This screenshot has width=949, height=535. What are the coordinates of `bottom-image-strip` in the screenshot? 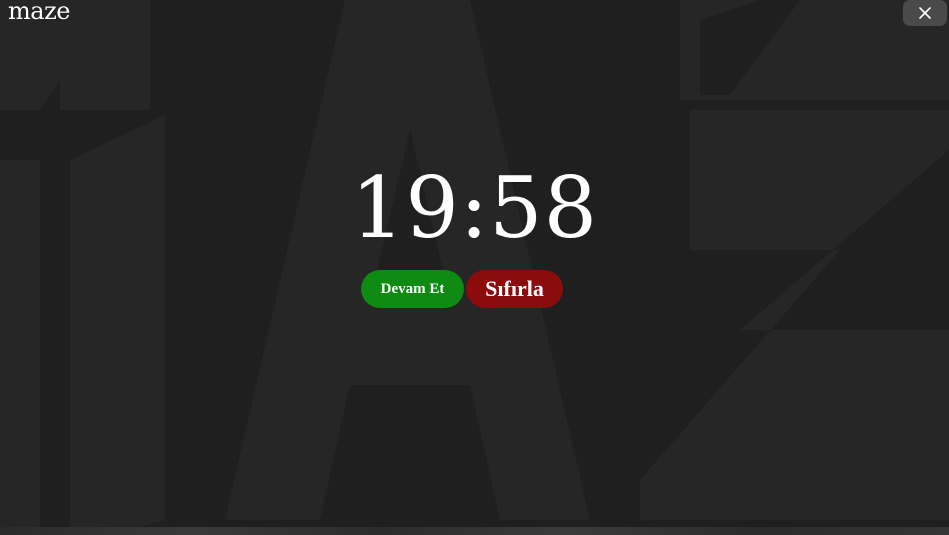 It's located at (474, 531).